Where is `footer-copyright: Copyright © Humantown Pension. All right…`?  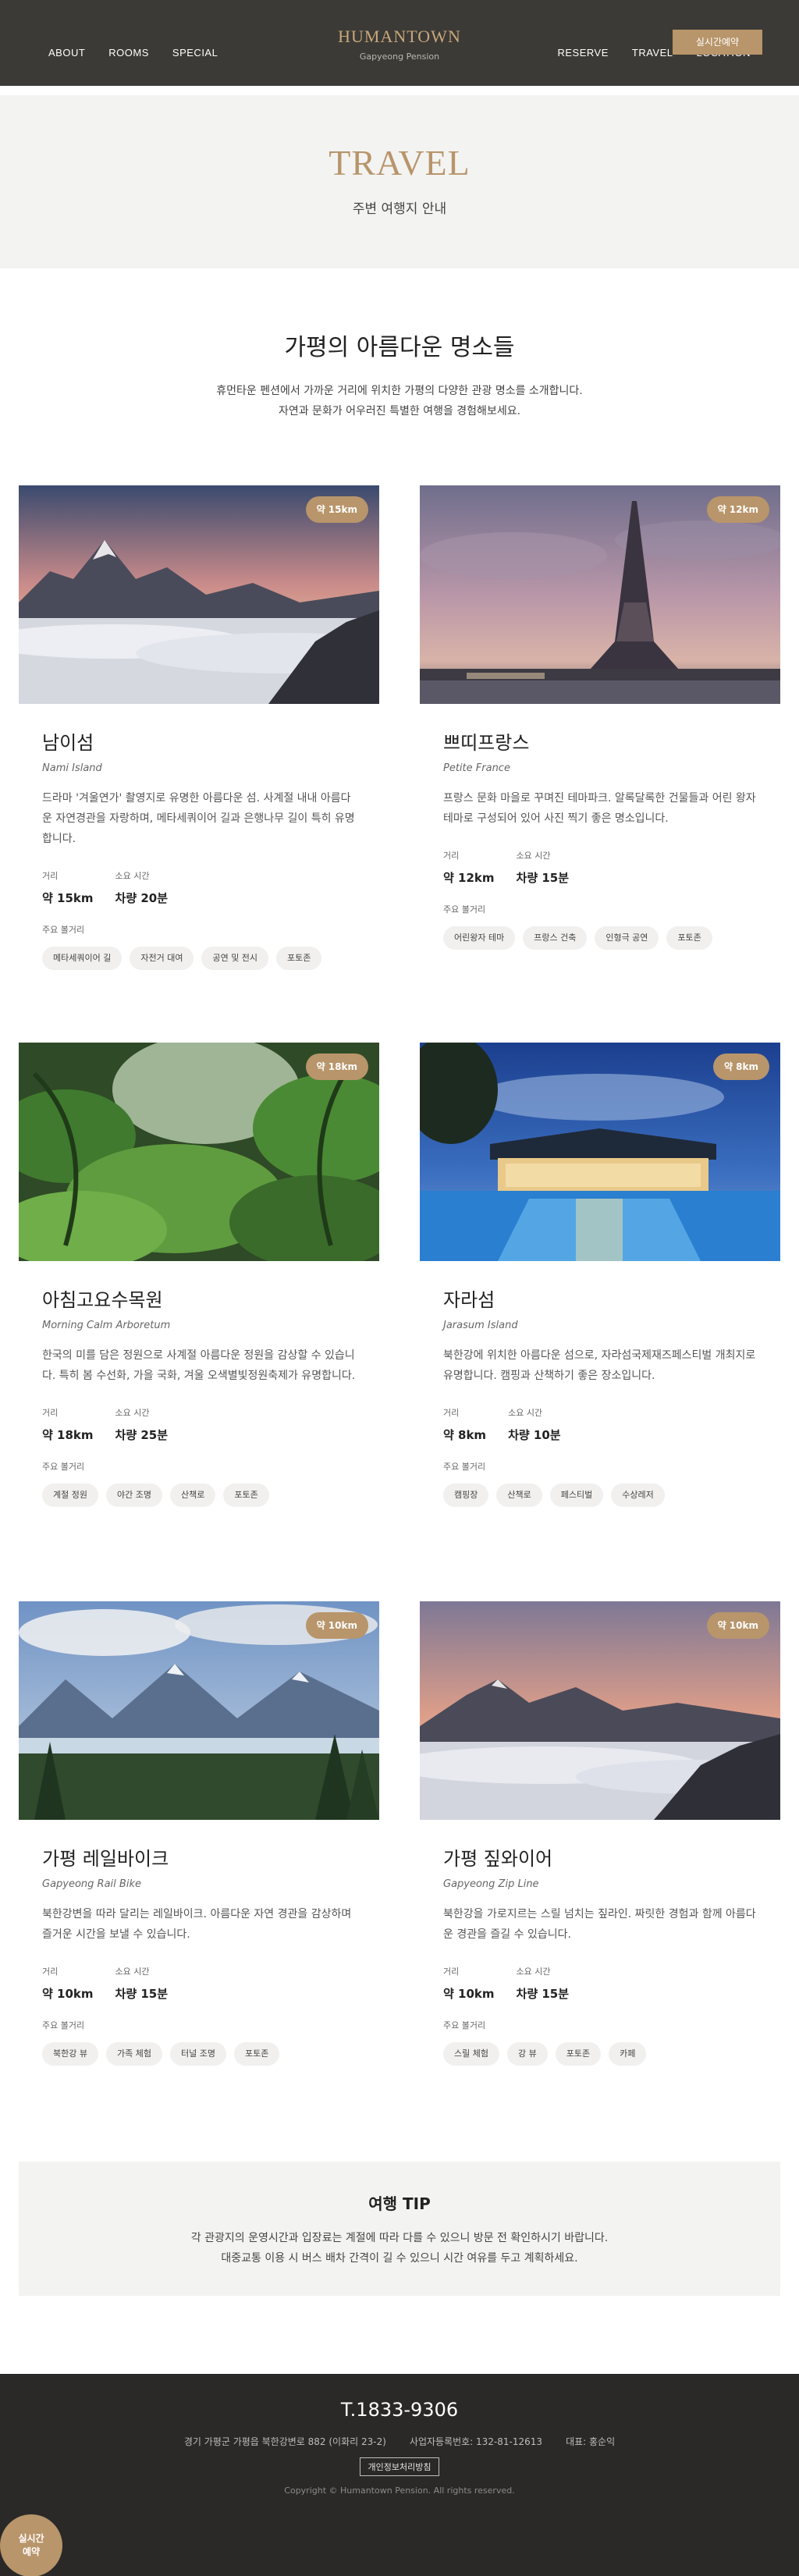 footer-copyright: Copyright © Humantown Pension. All right… is located at coordinates (399, 2490).